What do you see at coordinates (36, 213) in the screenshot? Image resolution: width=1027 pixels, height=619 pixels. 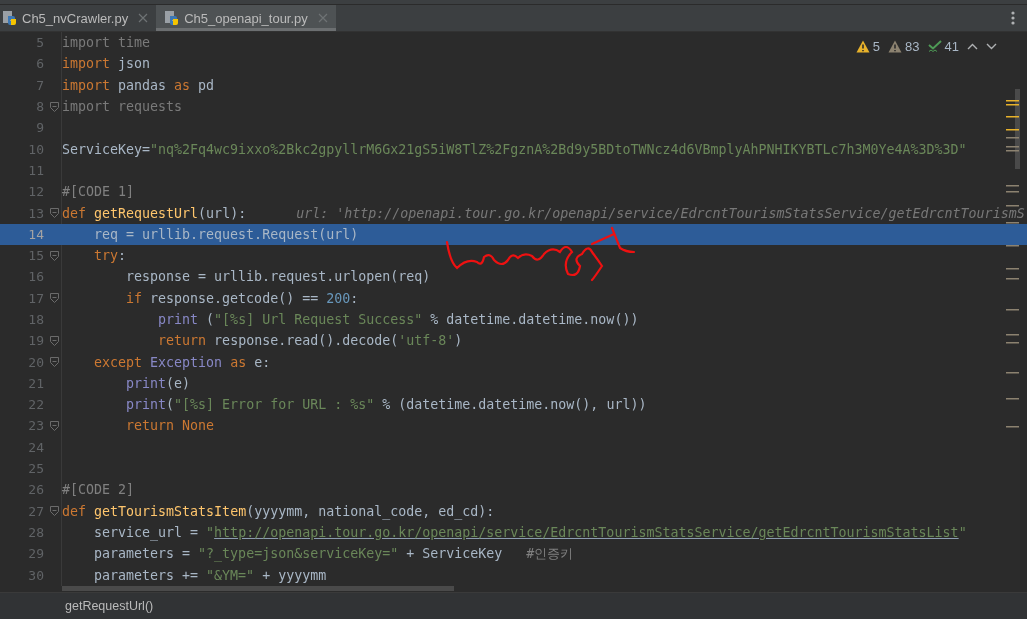 I see `line-number: 13` at bounding box center [36, 213].